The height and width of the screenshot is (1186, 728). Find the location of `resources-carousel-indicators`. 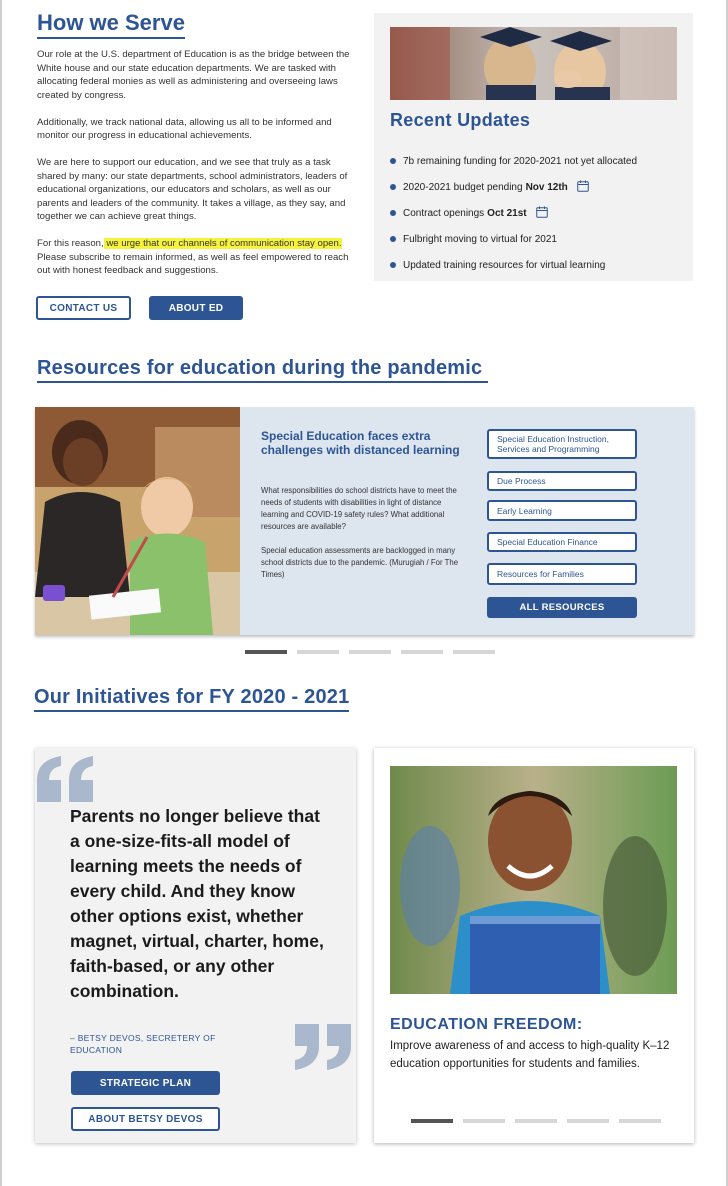

resources-carousel-indicators is located at coordinates (370, 652).